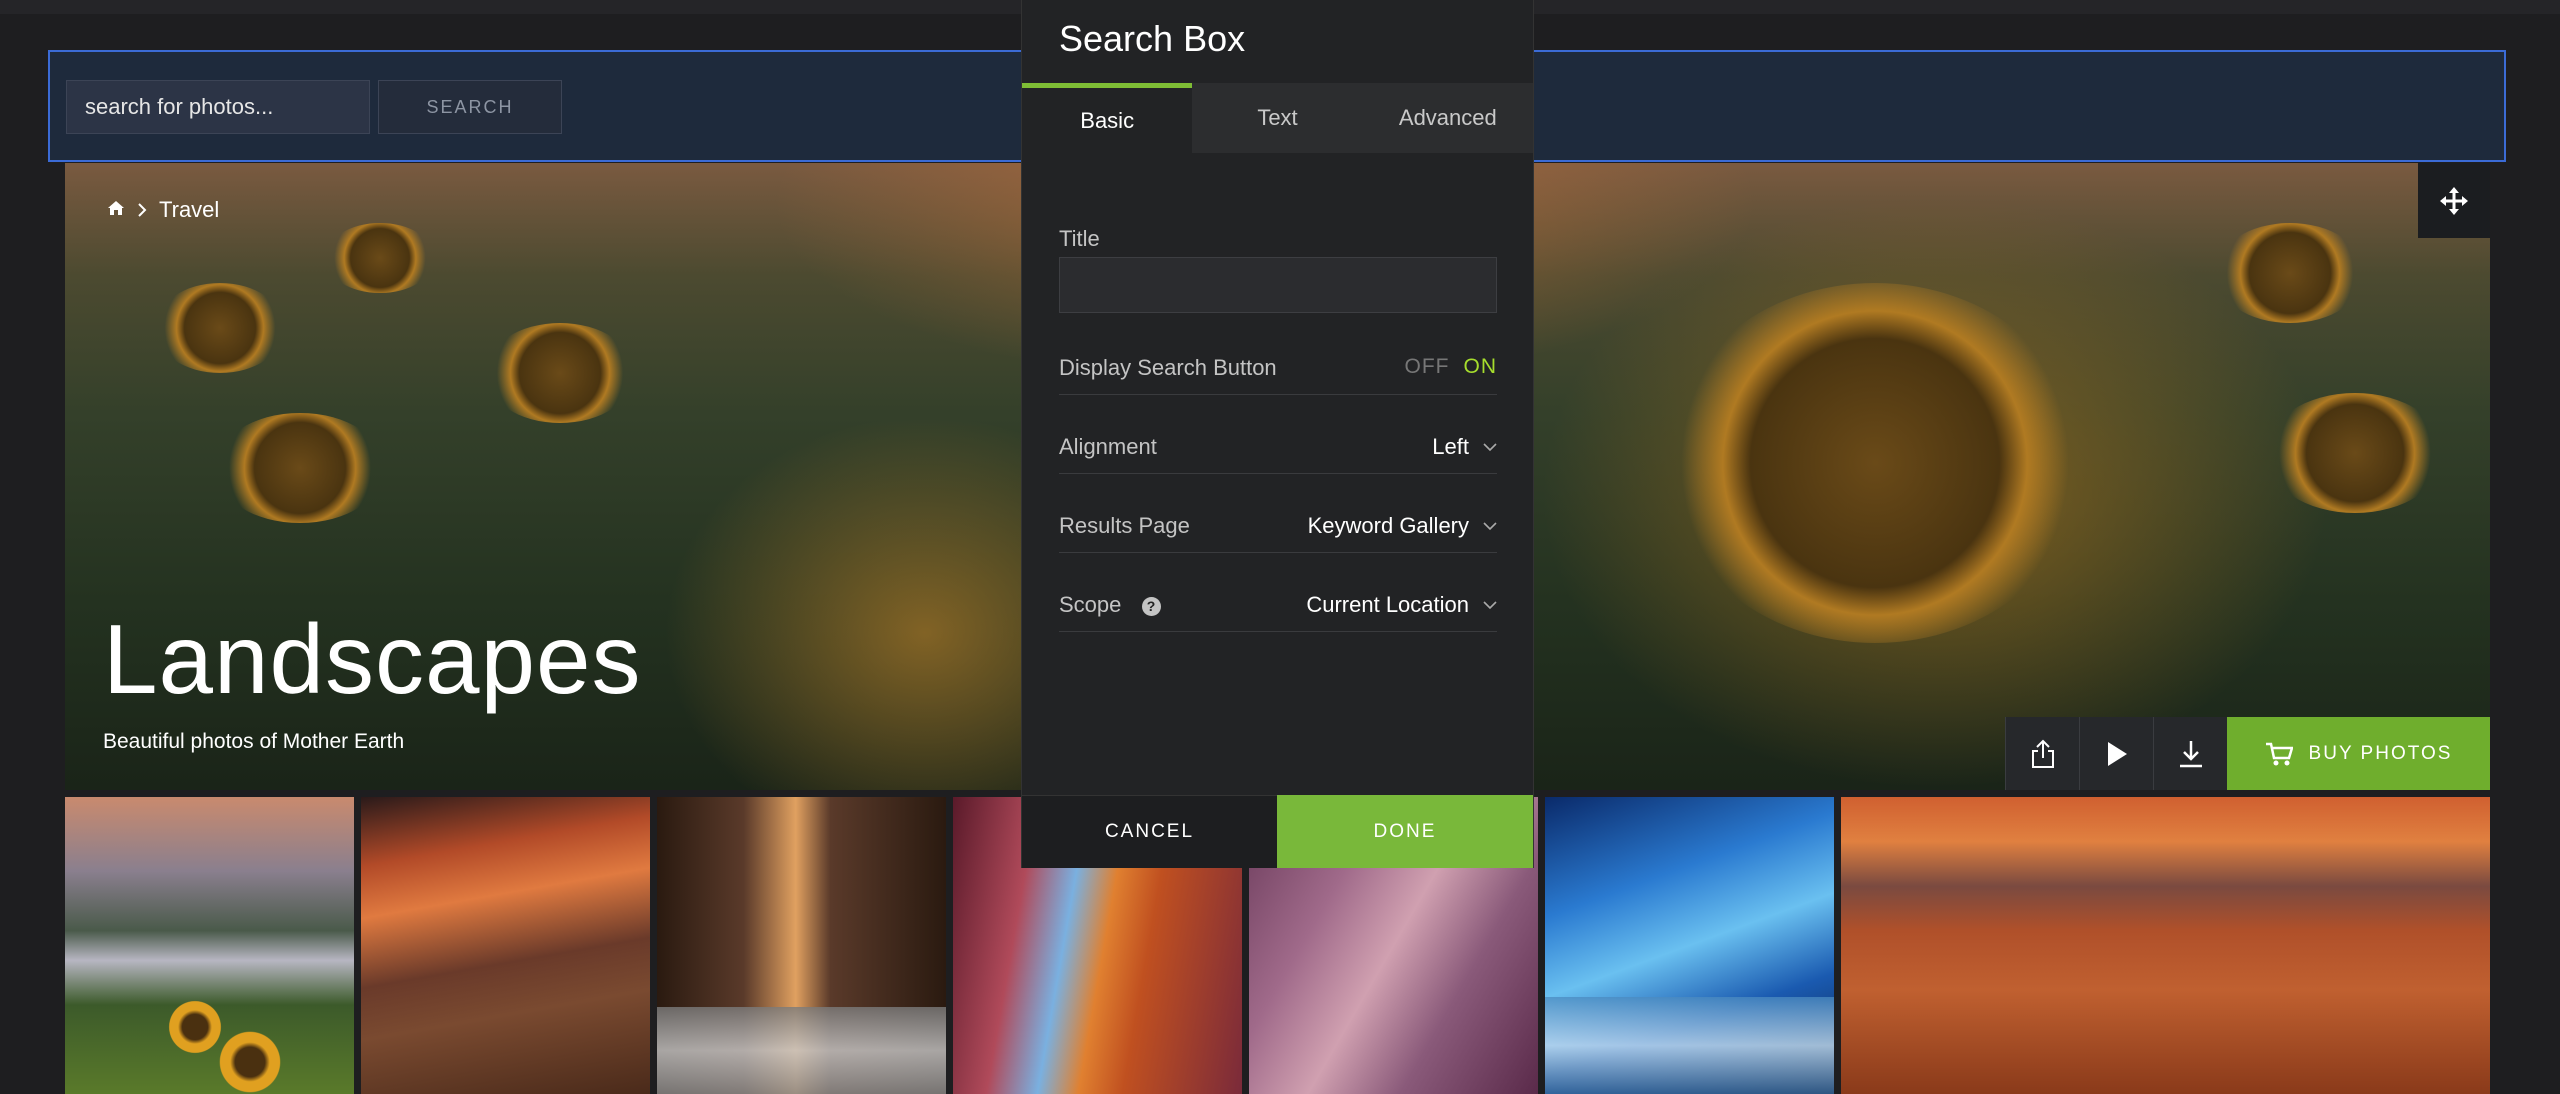  What do you see at coordinates (1107, 118) in the screenshot?
I see `tab-basic: Basic` at bounding box center [1107, 118].